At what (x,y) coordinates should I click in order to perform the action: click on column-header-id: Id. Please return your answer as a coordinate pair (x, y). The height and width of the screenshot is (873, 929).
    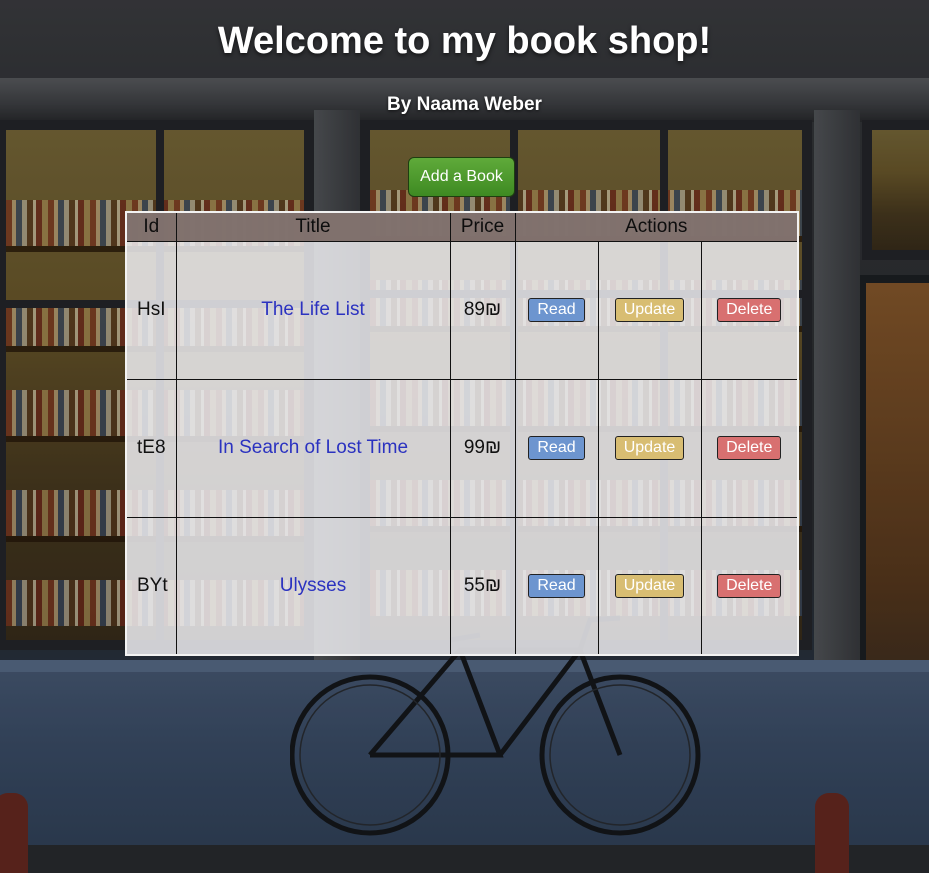
    Looking at the image, I should click on (151, 226).